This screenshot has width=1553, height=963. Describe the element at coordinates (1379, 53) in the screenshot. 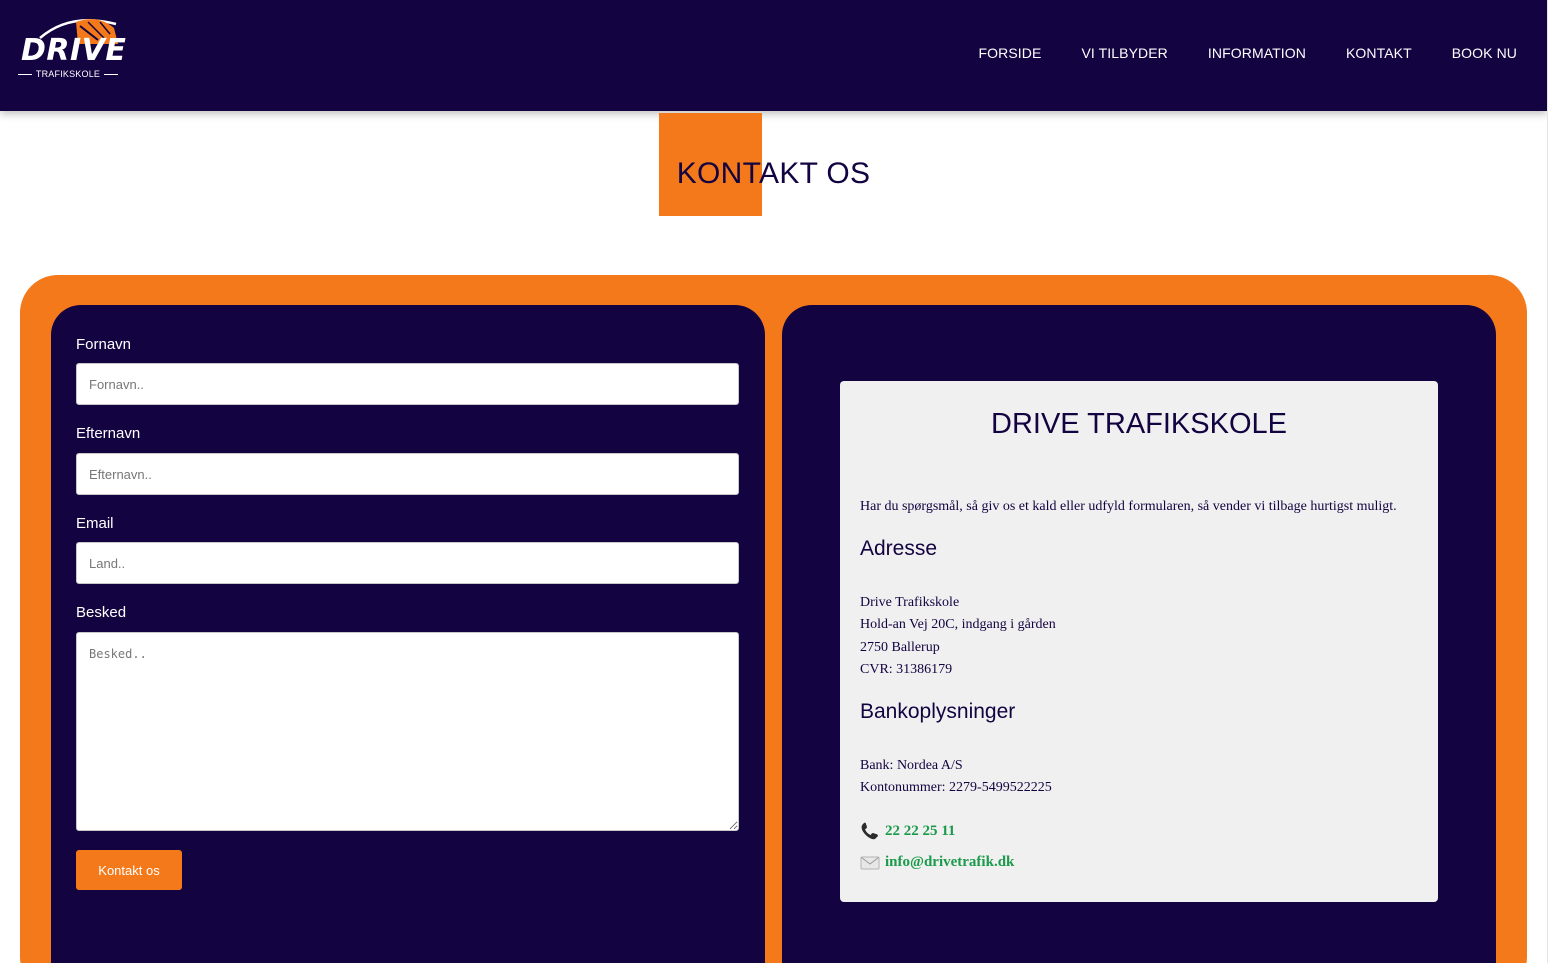

I see `nav-item-kontakt: KONTAKT` at that location.